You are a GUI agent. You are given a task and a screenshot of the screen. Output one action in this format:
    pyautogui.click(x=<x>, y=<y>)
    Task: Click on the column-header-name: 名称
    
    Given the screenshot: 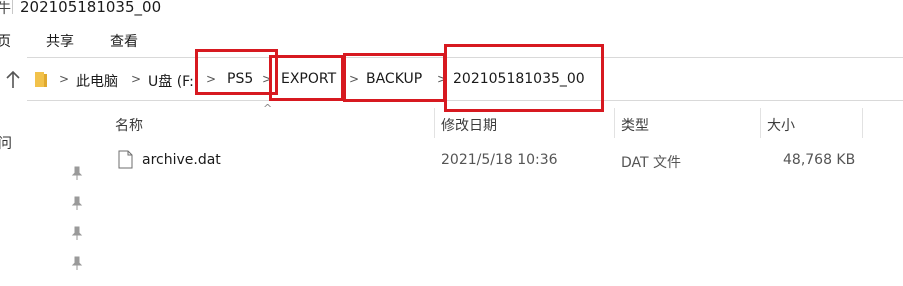 What is the action you would take?
    pyautogui.click(x=129, y=125)
    